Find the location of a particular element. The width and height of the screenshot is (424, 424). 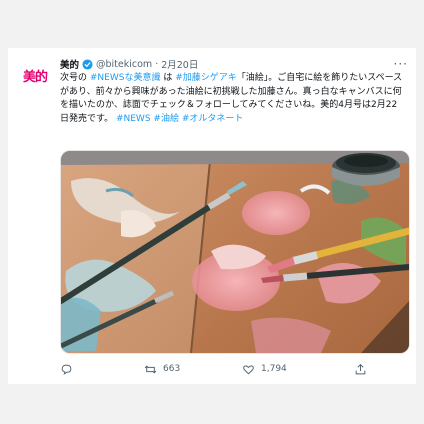

tweet-date: 2月20日 is located at coordinates (179, 64).